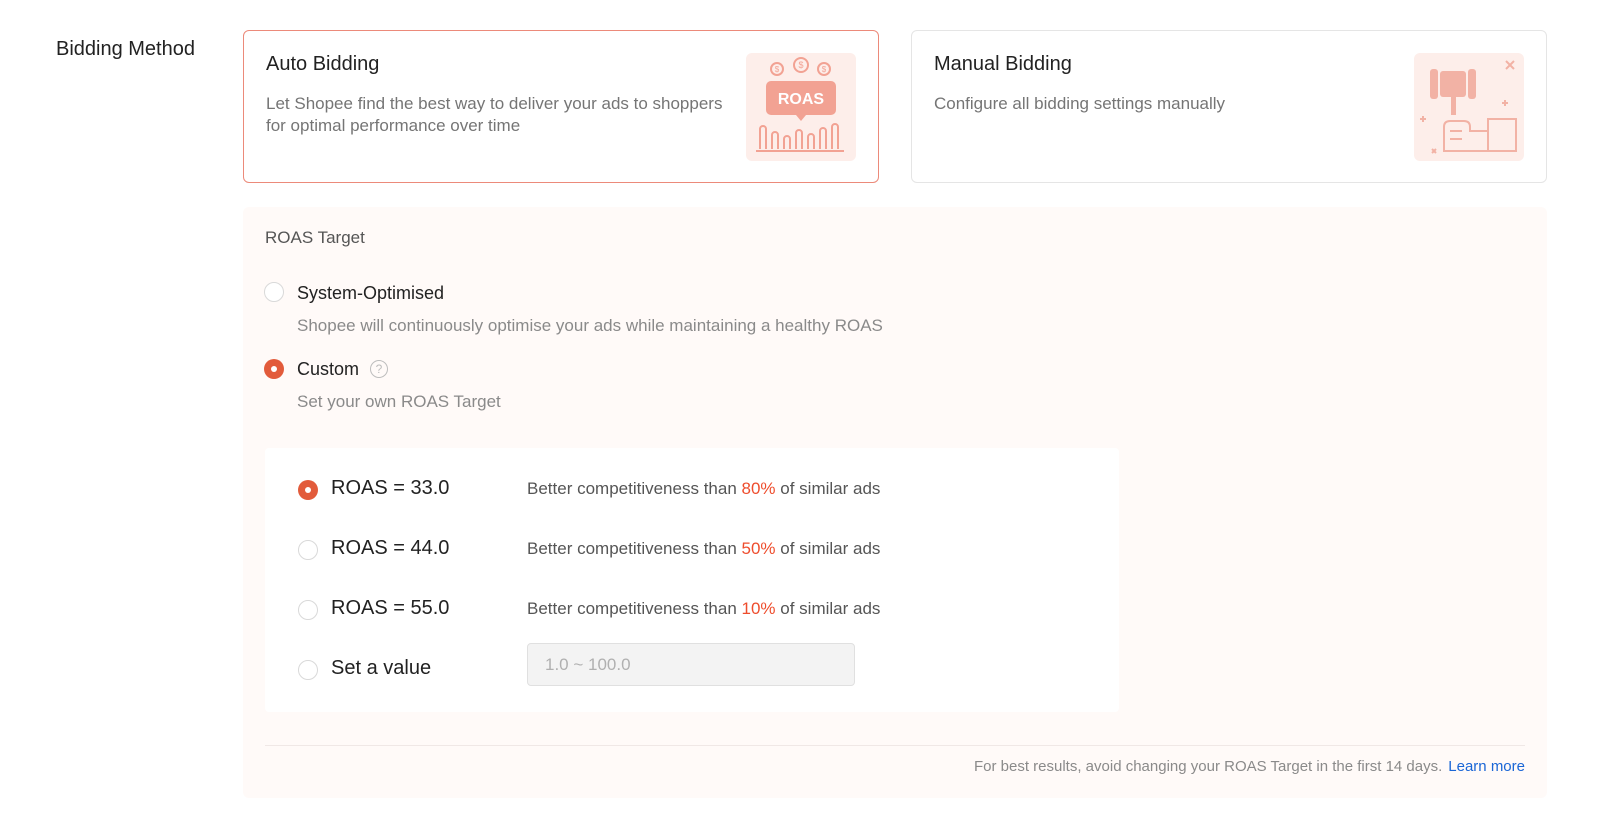 The height and width of the screenshot is (837, 1600). Describe the element at coordinates (1080, 103) in the screenshot. I see `manual-bidding-description: Configure all bidding settings manually` at that location.